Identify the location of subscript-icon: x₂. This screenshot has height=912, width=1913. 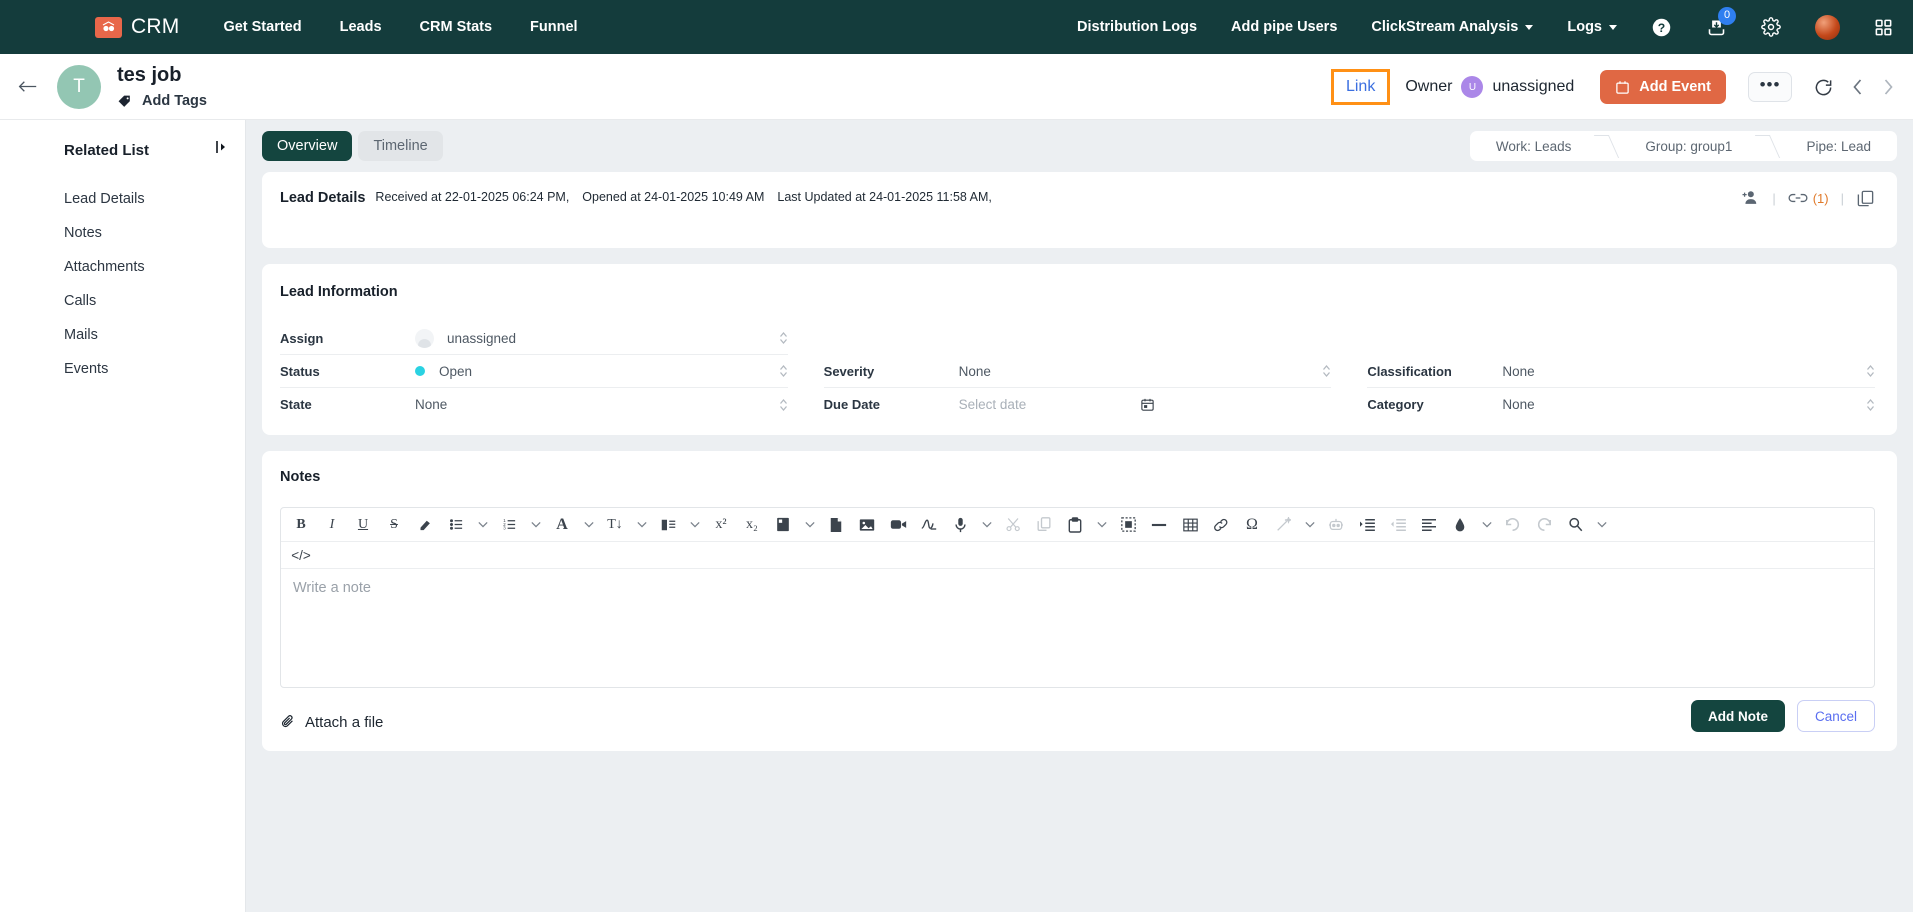
(752, 525).